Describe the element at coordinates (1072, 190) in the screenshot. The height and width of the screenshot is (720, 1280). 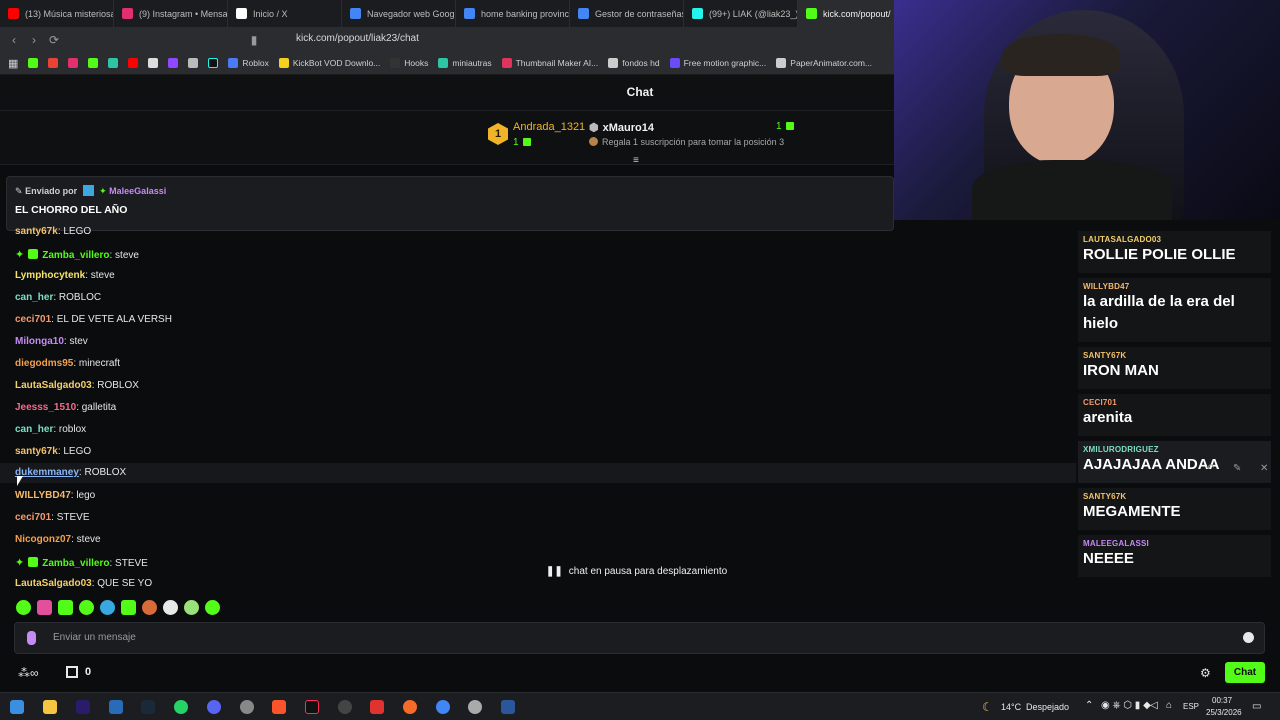
I see `person-shirt` at that location.